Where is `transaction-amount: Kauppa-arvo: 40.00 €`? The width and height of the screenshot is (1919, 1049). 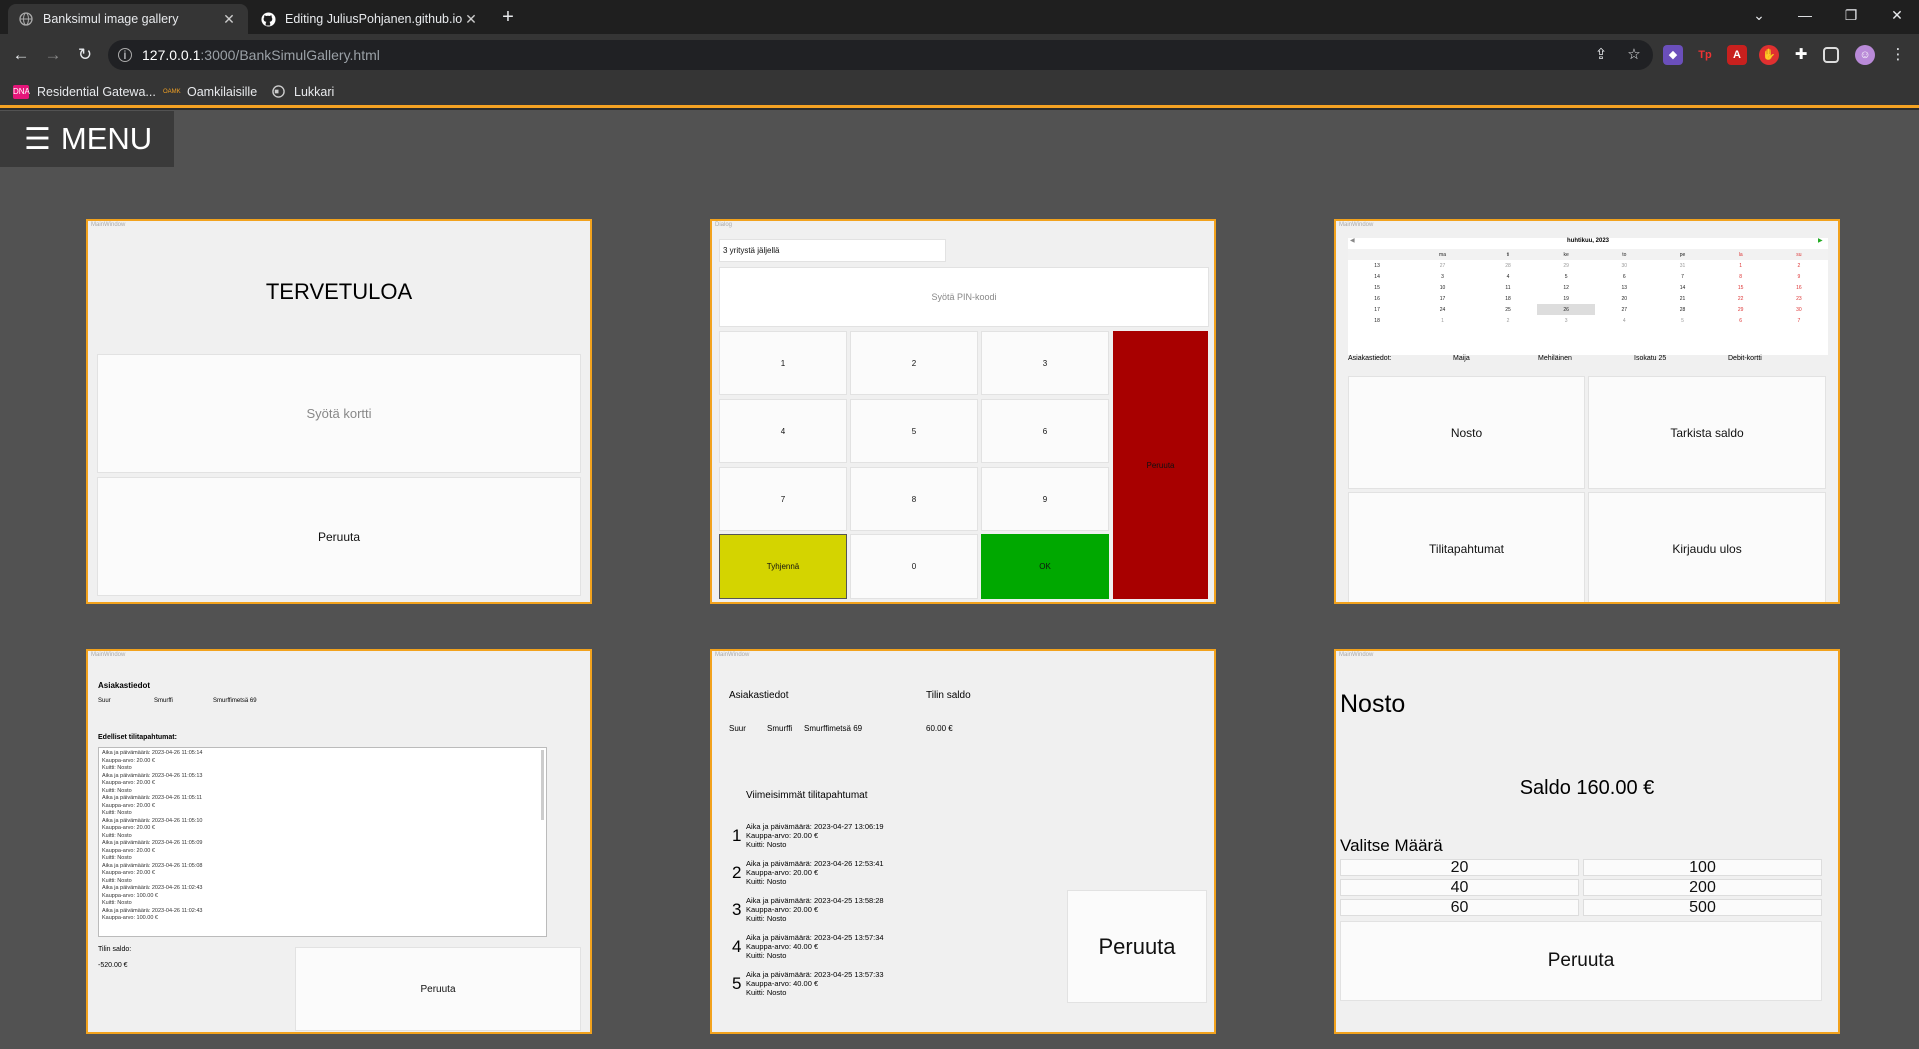
transaction-amount: Kauppa-arvo: 40.00 € is located at coordinates (782, 946).